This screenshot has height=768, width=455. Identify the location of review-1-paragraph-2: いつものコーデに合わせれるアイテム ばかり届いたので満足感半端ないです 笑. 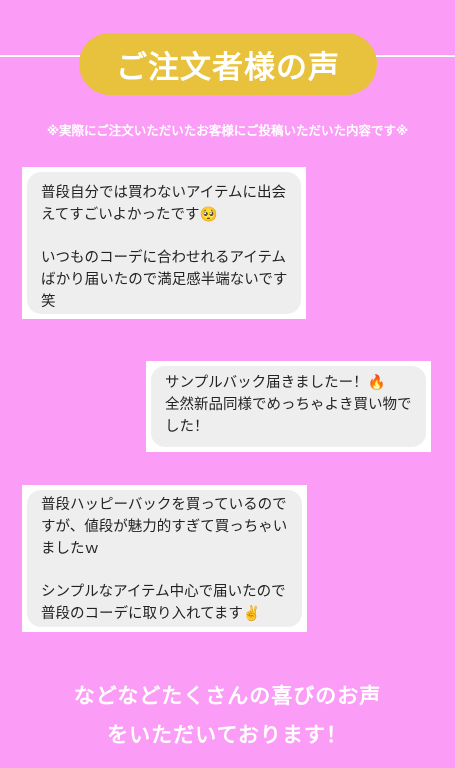
(164, 280).